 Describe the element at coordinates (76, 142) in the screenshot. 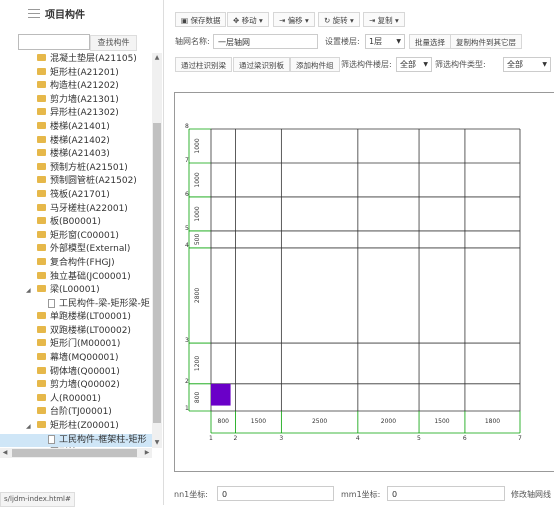

I see `tree-folder-item: 楼梯(A21402)` at that location.